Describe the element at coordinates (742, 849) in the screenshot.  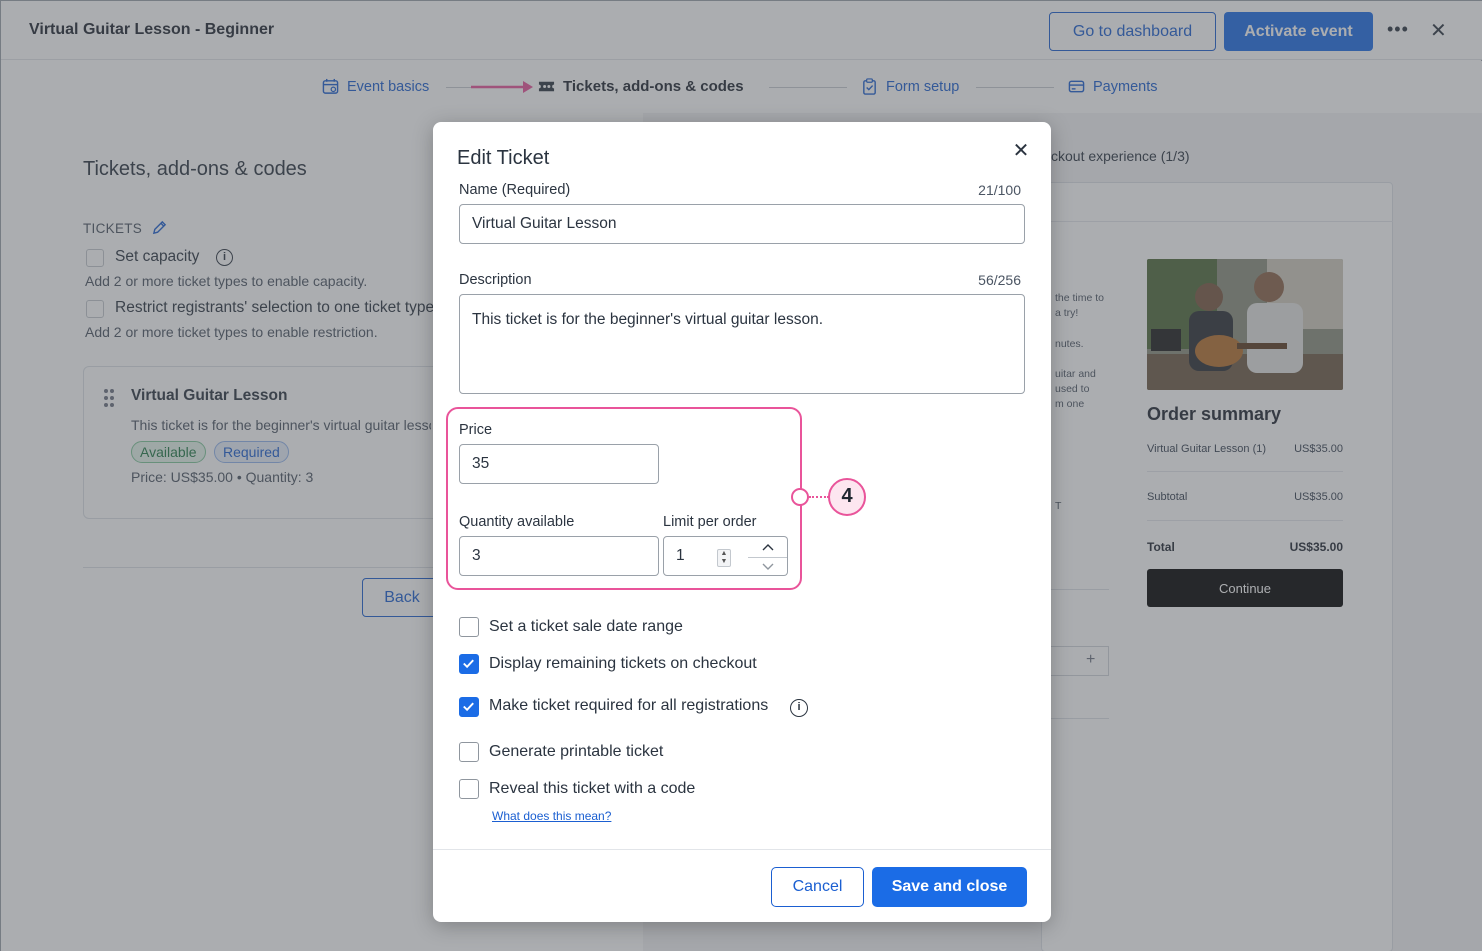
I see `divider` at that location.